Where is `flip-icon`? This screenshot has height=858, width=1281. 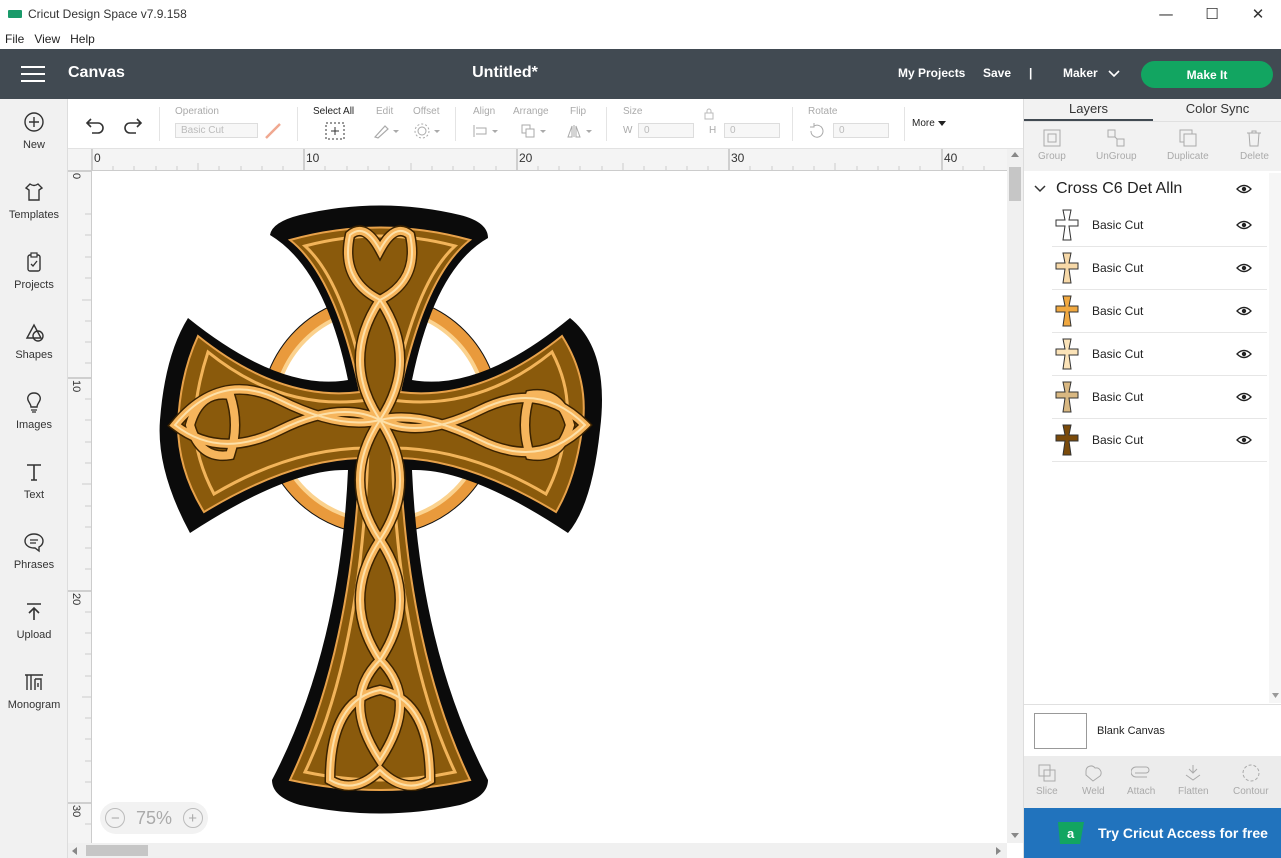
flip-icon is located at coordinates (580, 131).